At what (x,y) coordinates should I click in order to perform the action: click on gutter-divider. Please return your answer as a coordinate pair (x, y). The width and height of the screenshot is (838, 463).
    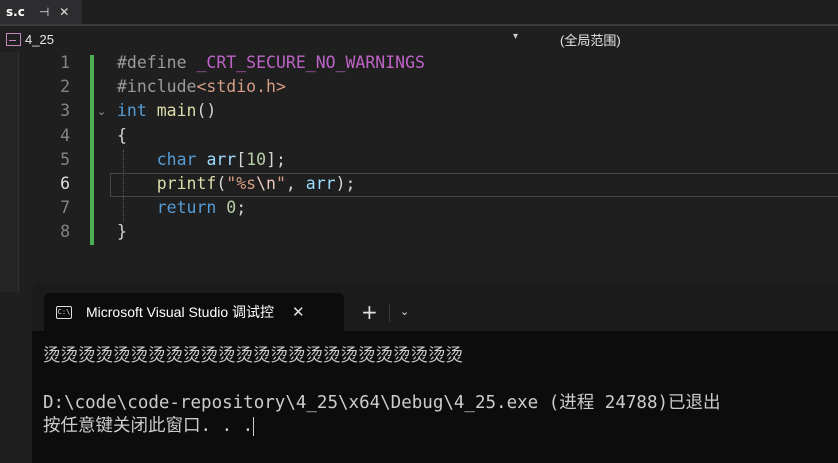
    Looking at the image, I should click on (18, 172).